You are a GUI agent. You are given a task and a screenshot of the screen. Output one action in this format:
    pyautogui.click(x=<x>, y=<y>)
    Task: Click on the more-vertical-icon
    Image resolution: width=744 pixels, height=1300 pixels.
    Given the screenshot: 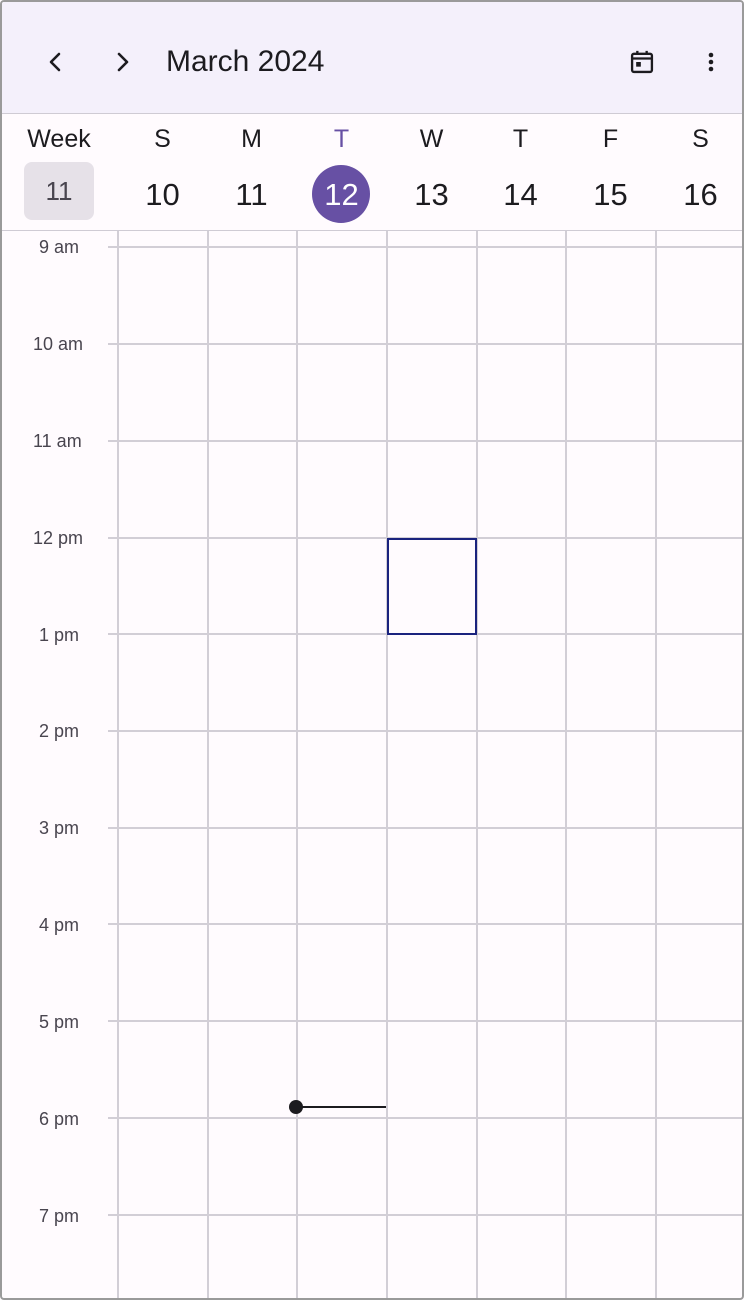 What is the action you would take?
    pyautogui.click(x=711, y=62)
    